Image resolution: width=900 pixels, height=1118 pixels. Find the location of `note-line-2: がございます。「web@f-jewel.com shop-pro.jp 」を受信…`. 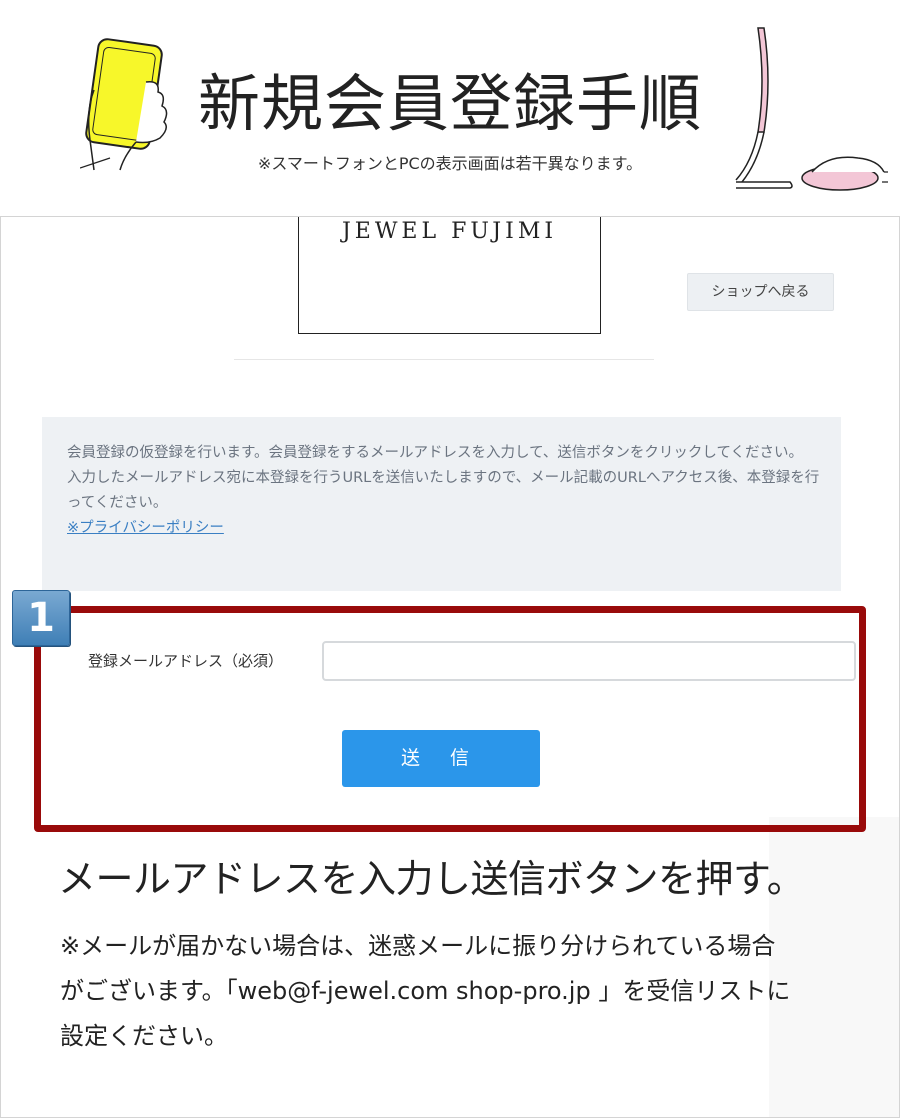

note-line-2: がございます。「web@f-jewel.com shop-pro.jp 」を受信… is located at coordinates (425, 991).